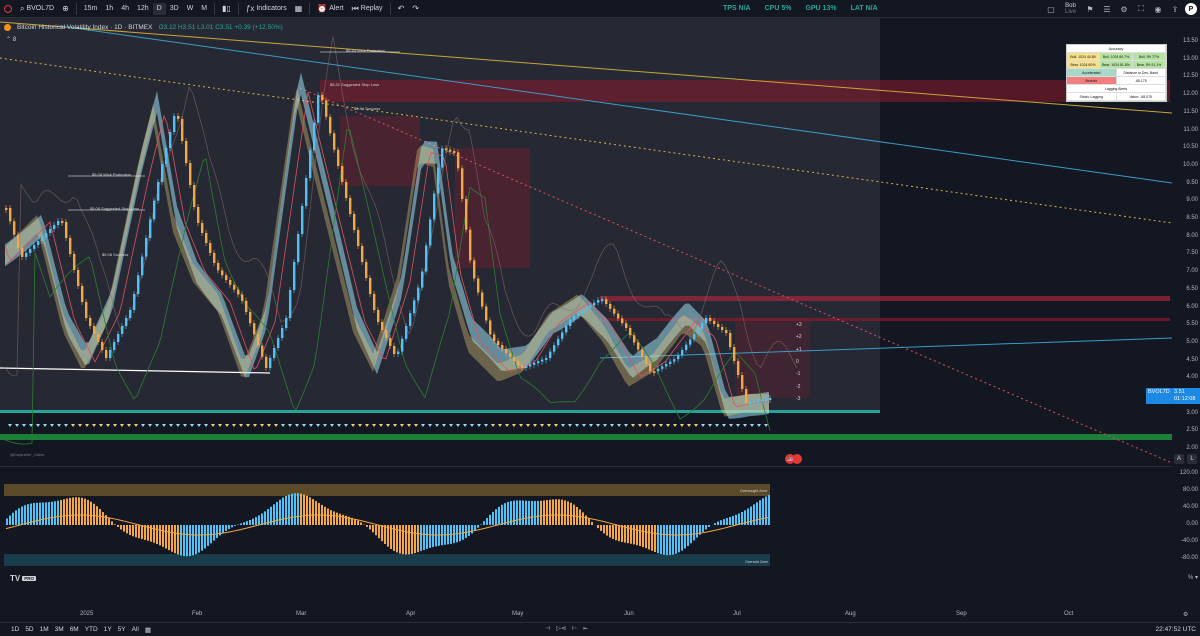 This screenshot has width=1200, height=636. Describe the element at coordinates (7, 27) in the screenshot. I see `bitcoin-icon` at that location.